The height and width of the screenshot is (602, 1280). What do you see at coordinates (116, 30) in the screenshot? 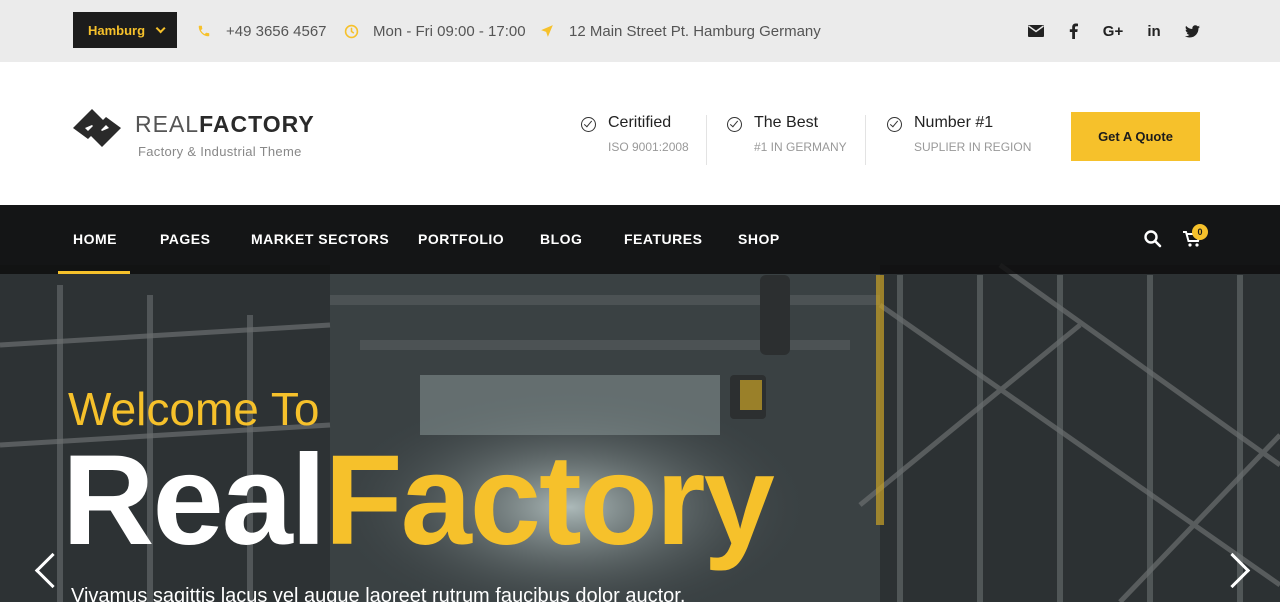
I see `city-select-label: Hamburg` at bounding box center [116, 30].